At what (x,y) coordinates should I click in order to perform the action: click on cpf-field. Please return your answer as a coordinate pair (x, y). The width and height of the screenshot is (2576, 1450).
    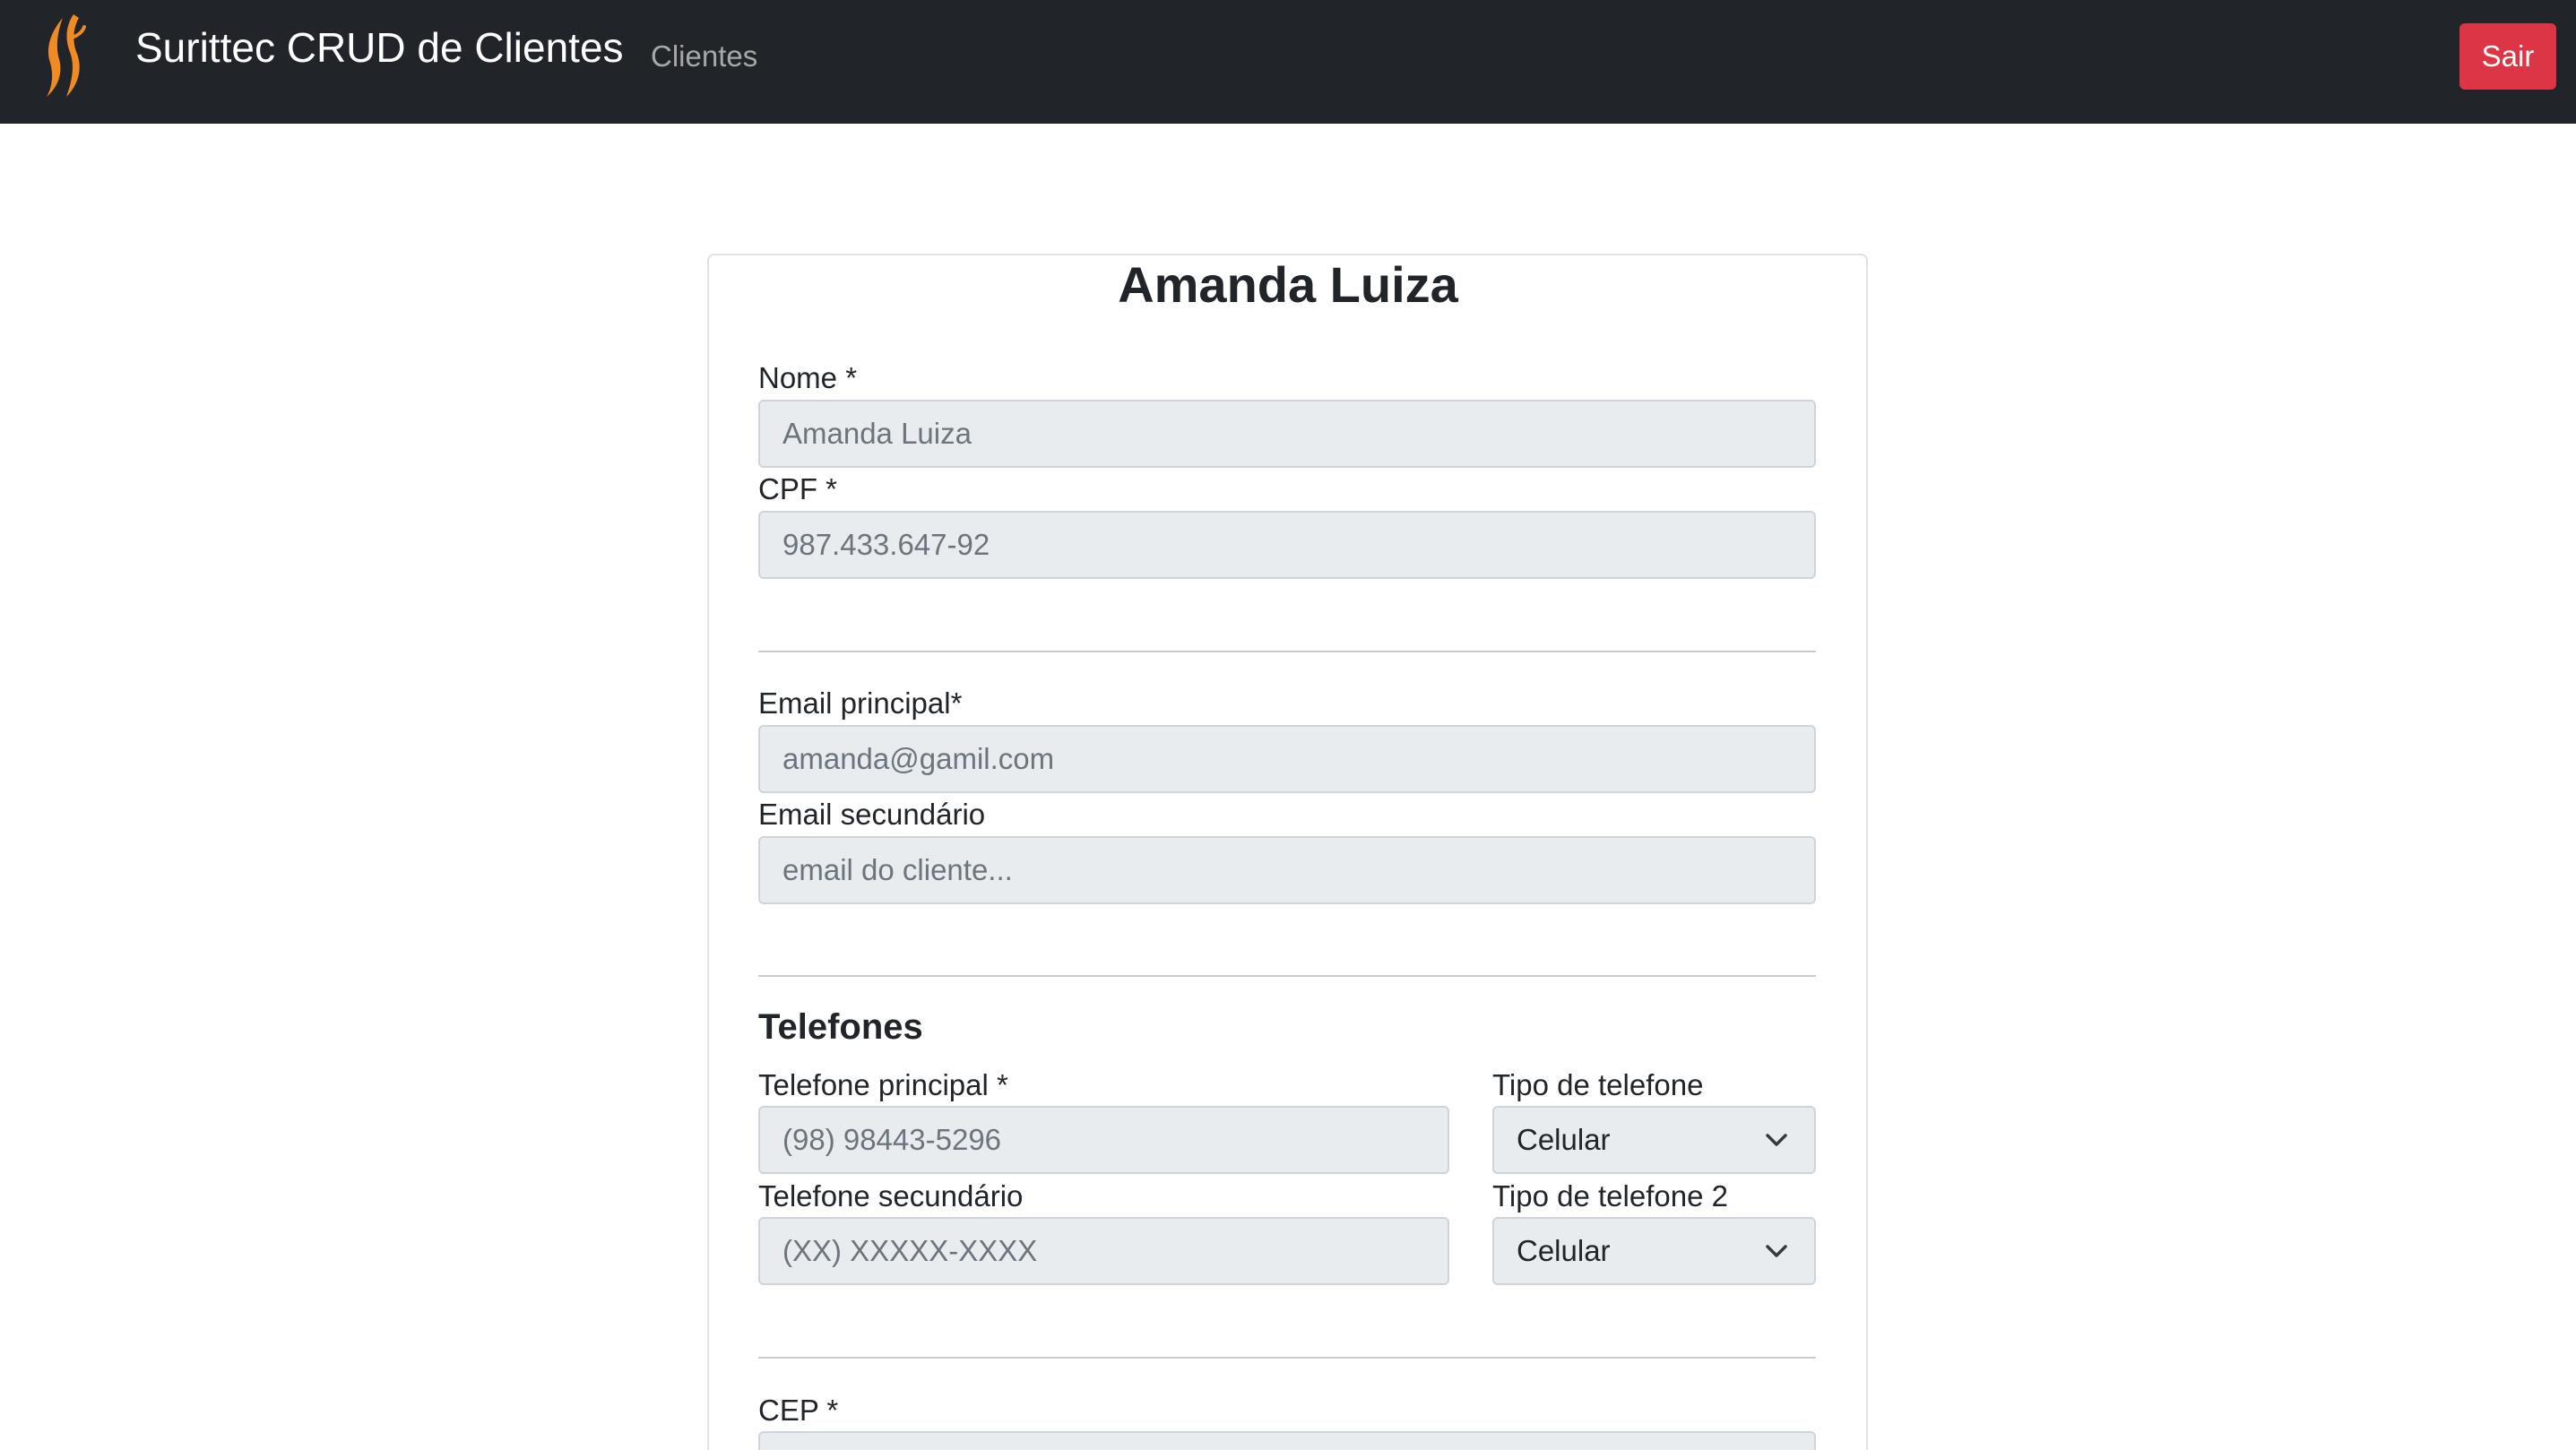
    Looking at the image, I should click on (1287, 545).